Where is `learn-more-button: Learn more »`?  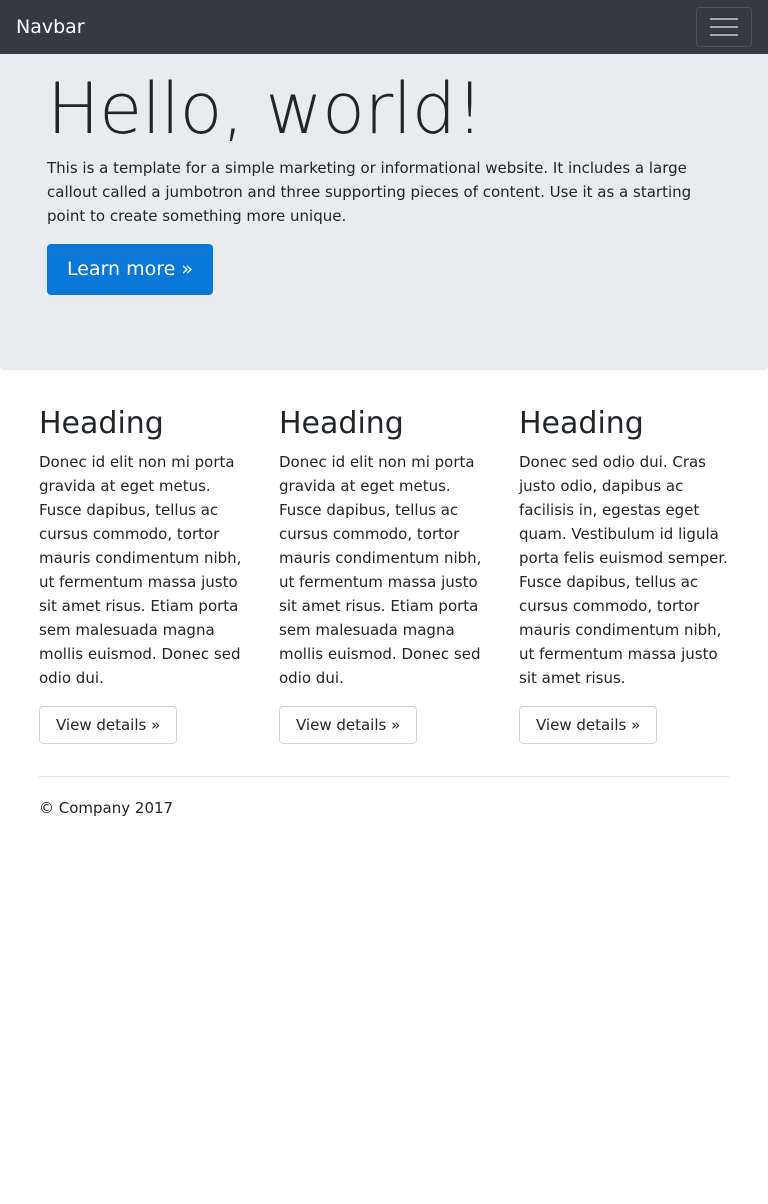
learn-more-button: Learn more » is located at coordinates (130, 269).